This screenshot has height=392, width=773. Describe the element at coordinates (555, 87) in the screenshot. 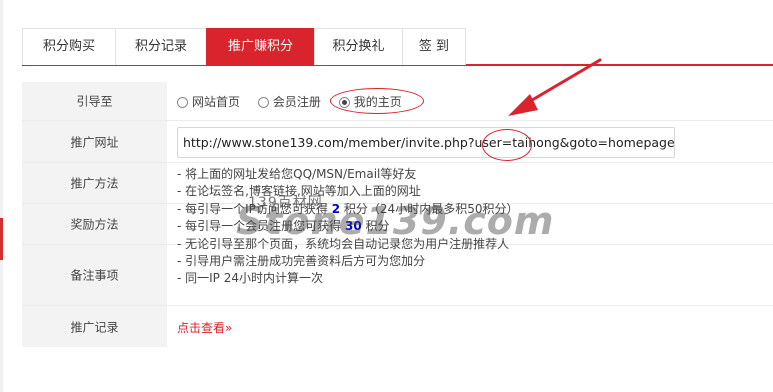

I see `annotation-arrow-icon` at that location.